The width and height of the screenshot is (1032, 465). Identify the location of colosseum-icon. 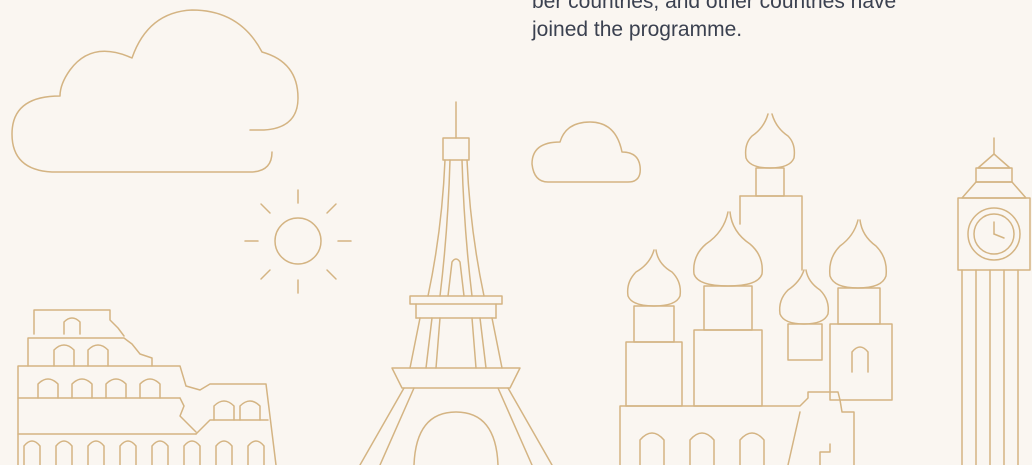
(147, 387).